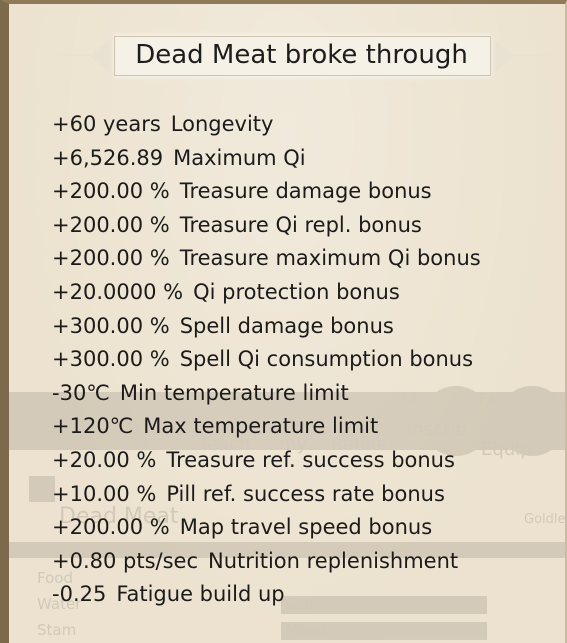 The width and height of the screenshot is (567, 643). What do you see at coordinates (286, 325) in the screenshot?
I see `stat-label: Spell damage bonus` at bounding box center [286, 325].